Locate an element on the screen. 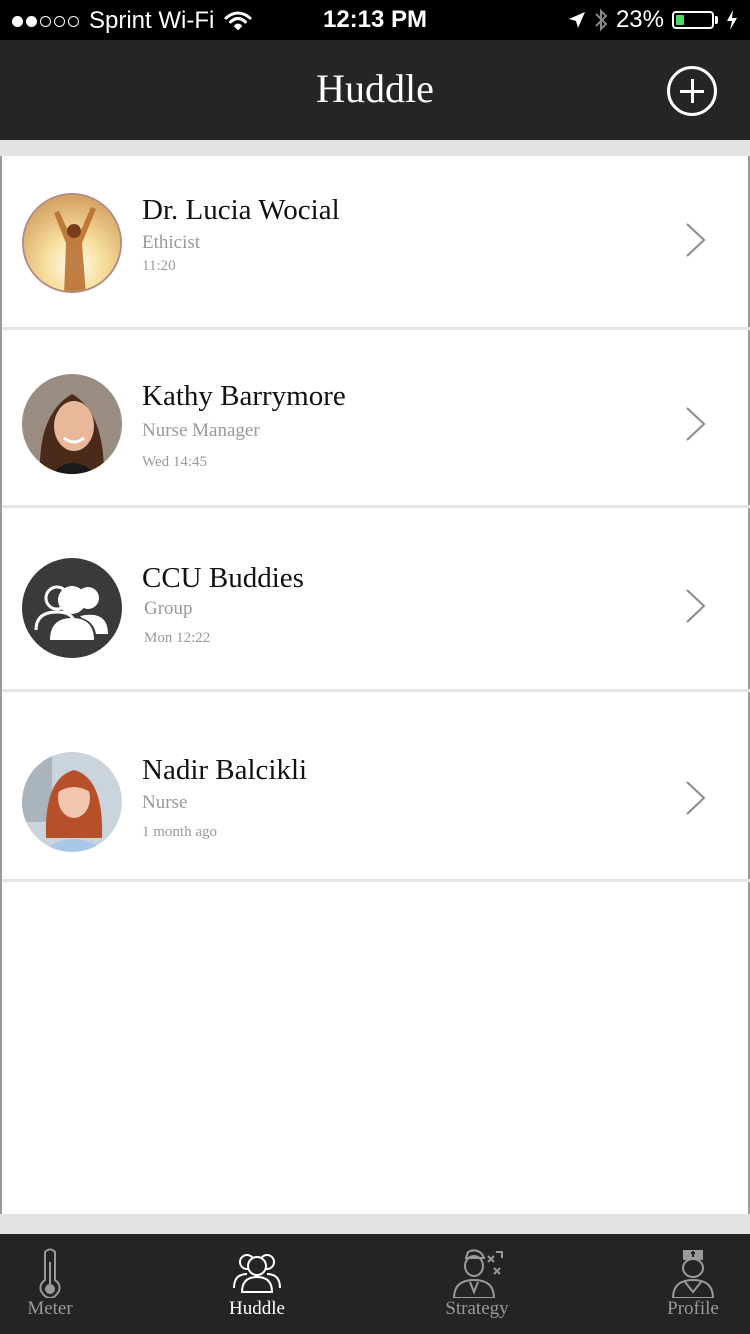  tab-strategy: Strategy is located at coordinates (477, 1284).